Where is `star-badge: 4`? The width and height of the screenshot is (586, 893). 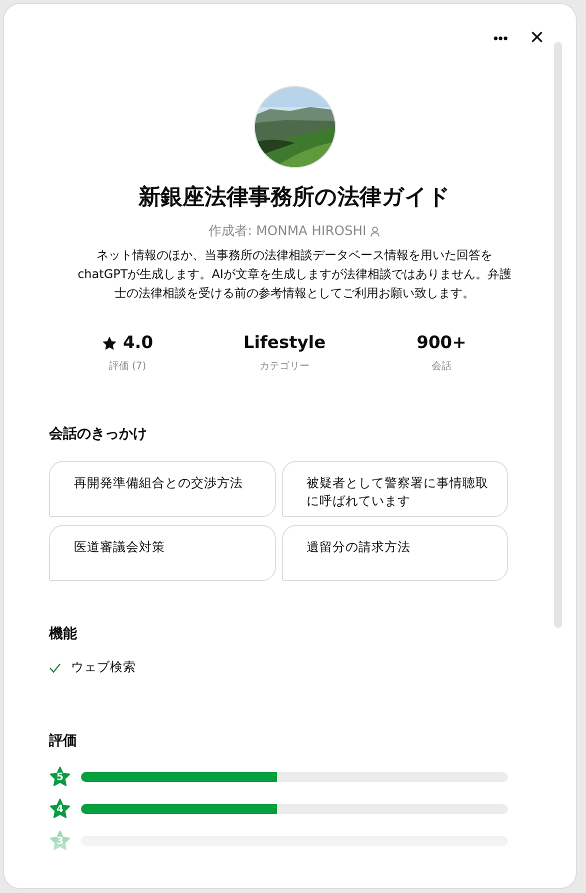 star-badge: 4 is located at coordinates (60, 809).